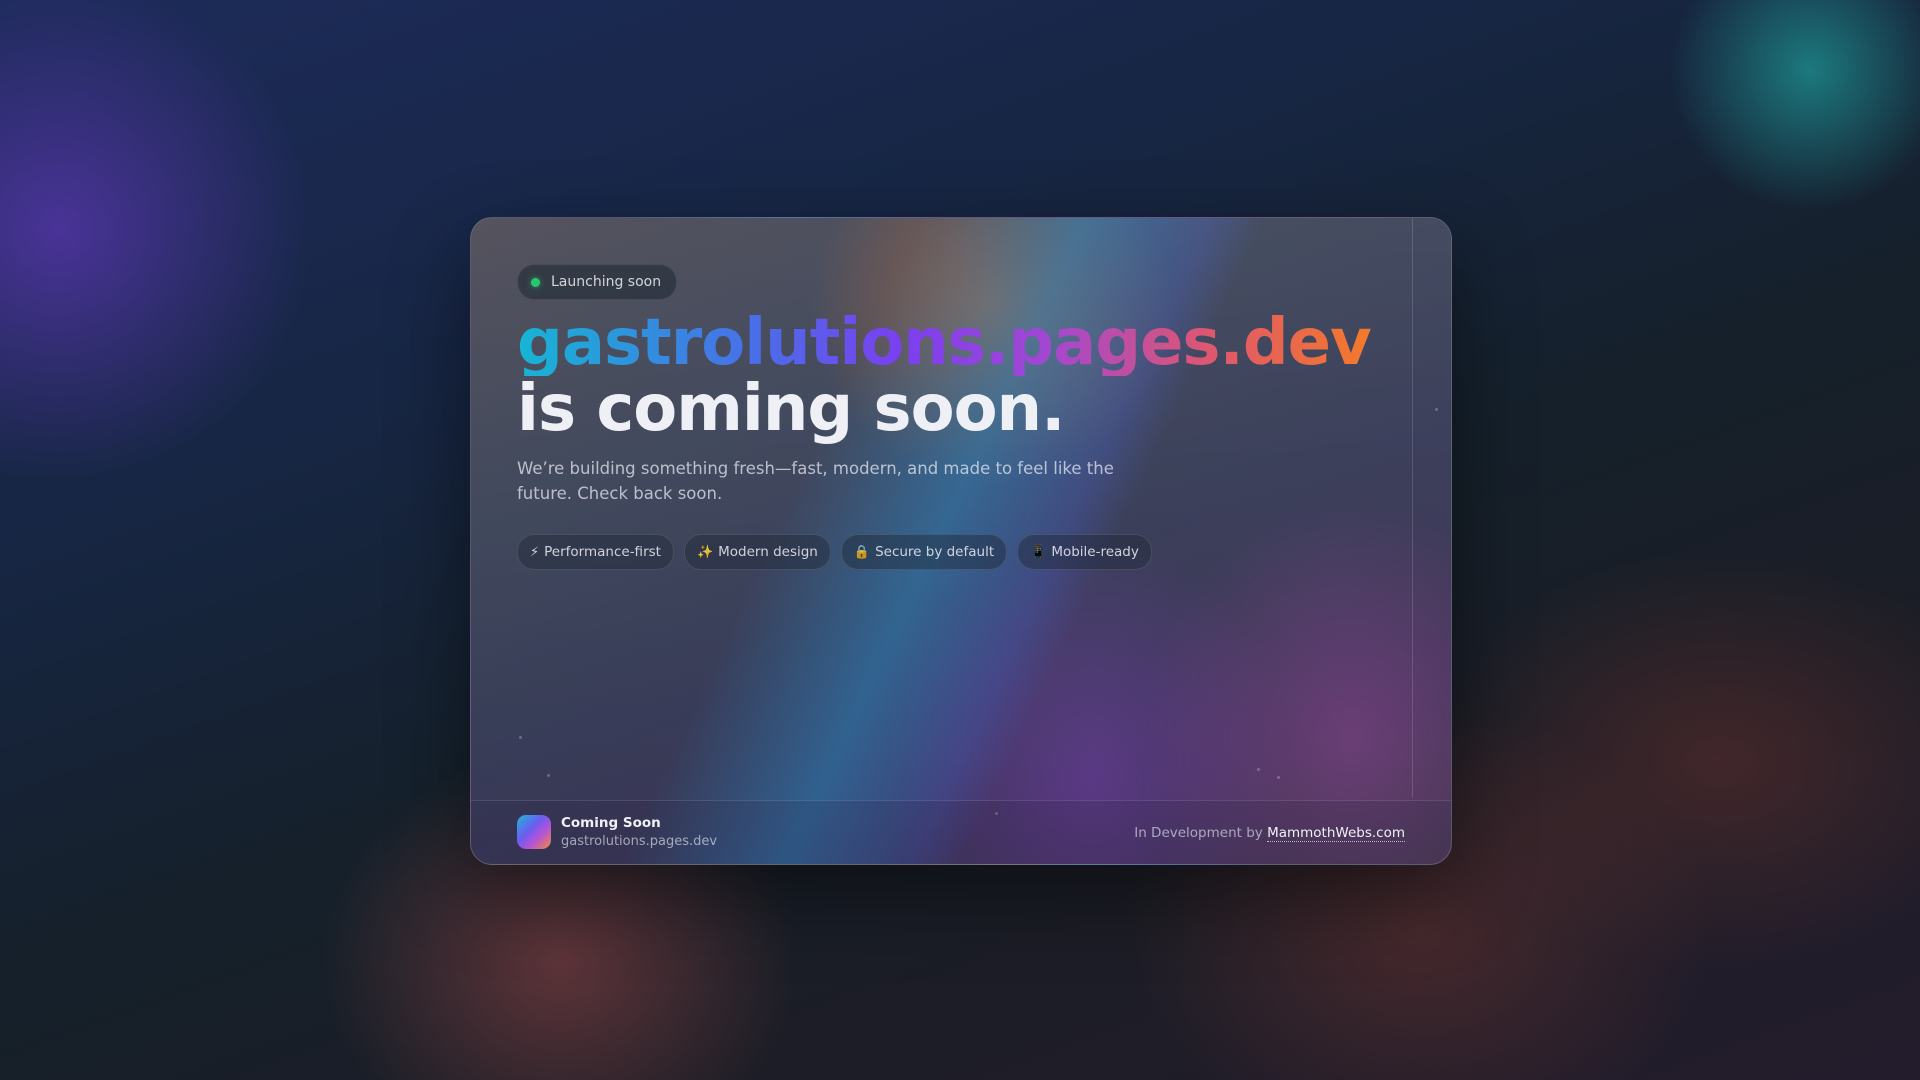  I want to click on mobile-phone-icon: 📱, so click(1038, 552).